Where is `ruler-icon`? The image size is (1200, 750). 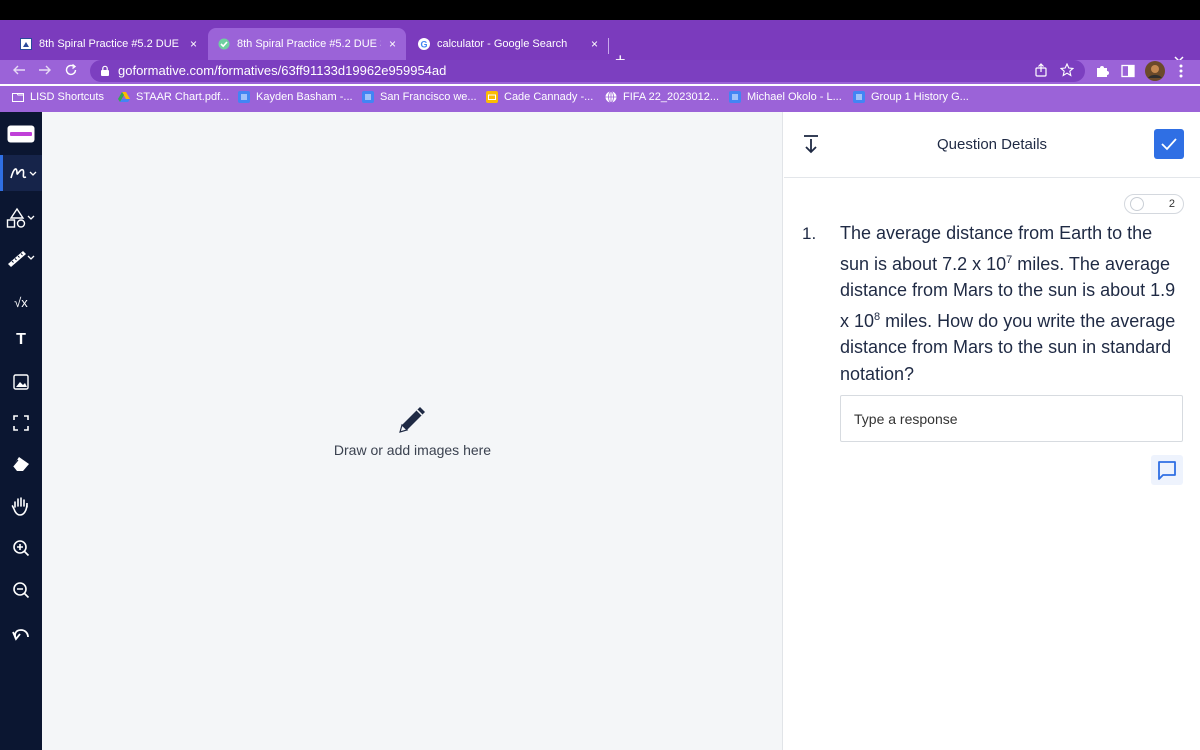
ruler-icon is located at coordinates (21, 258).